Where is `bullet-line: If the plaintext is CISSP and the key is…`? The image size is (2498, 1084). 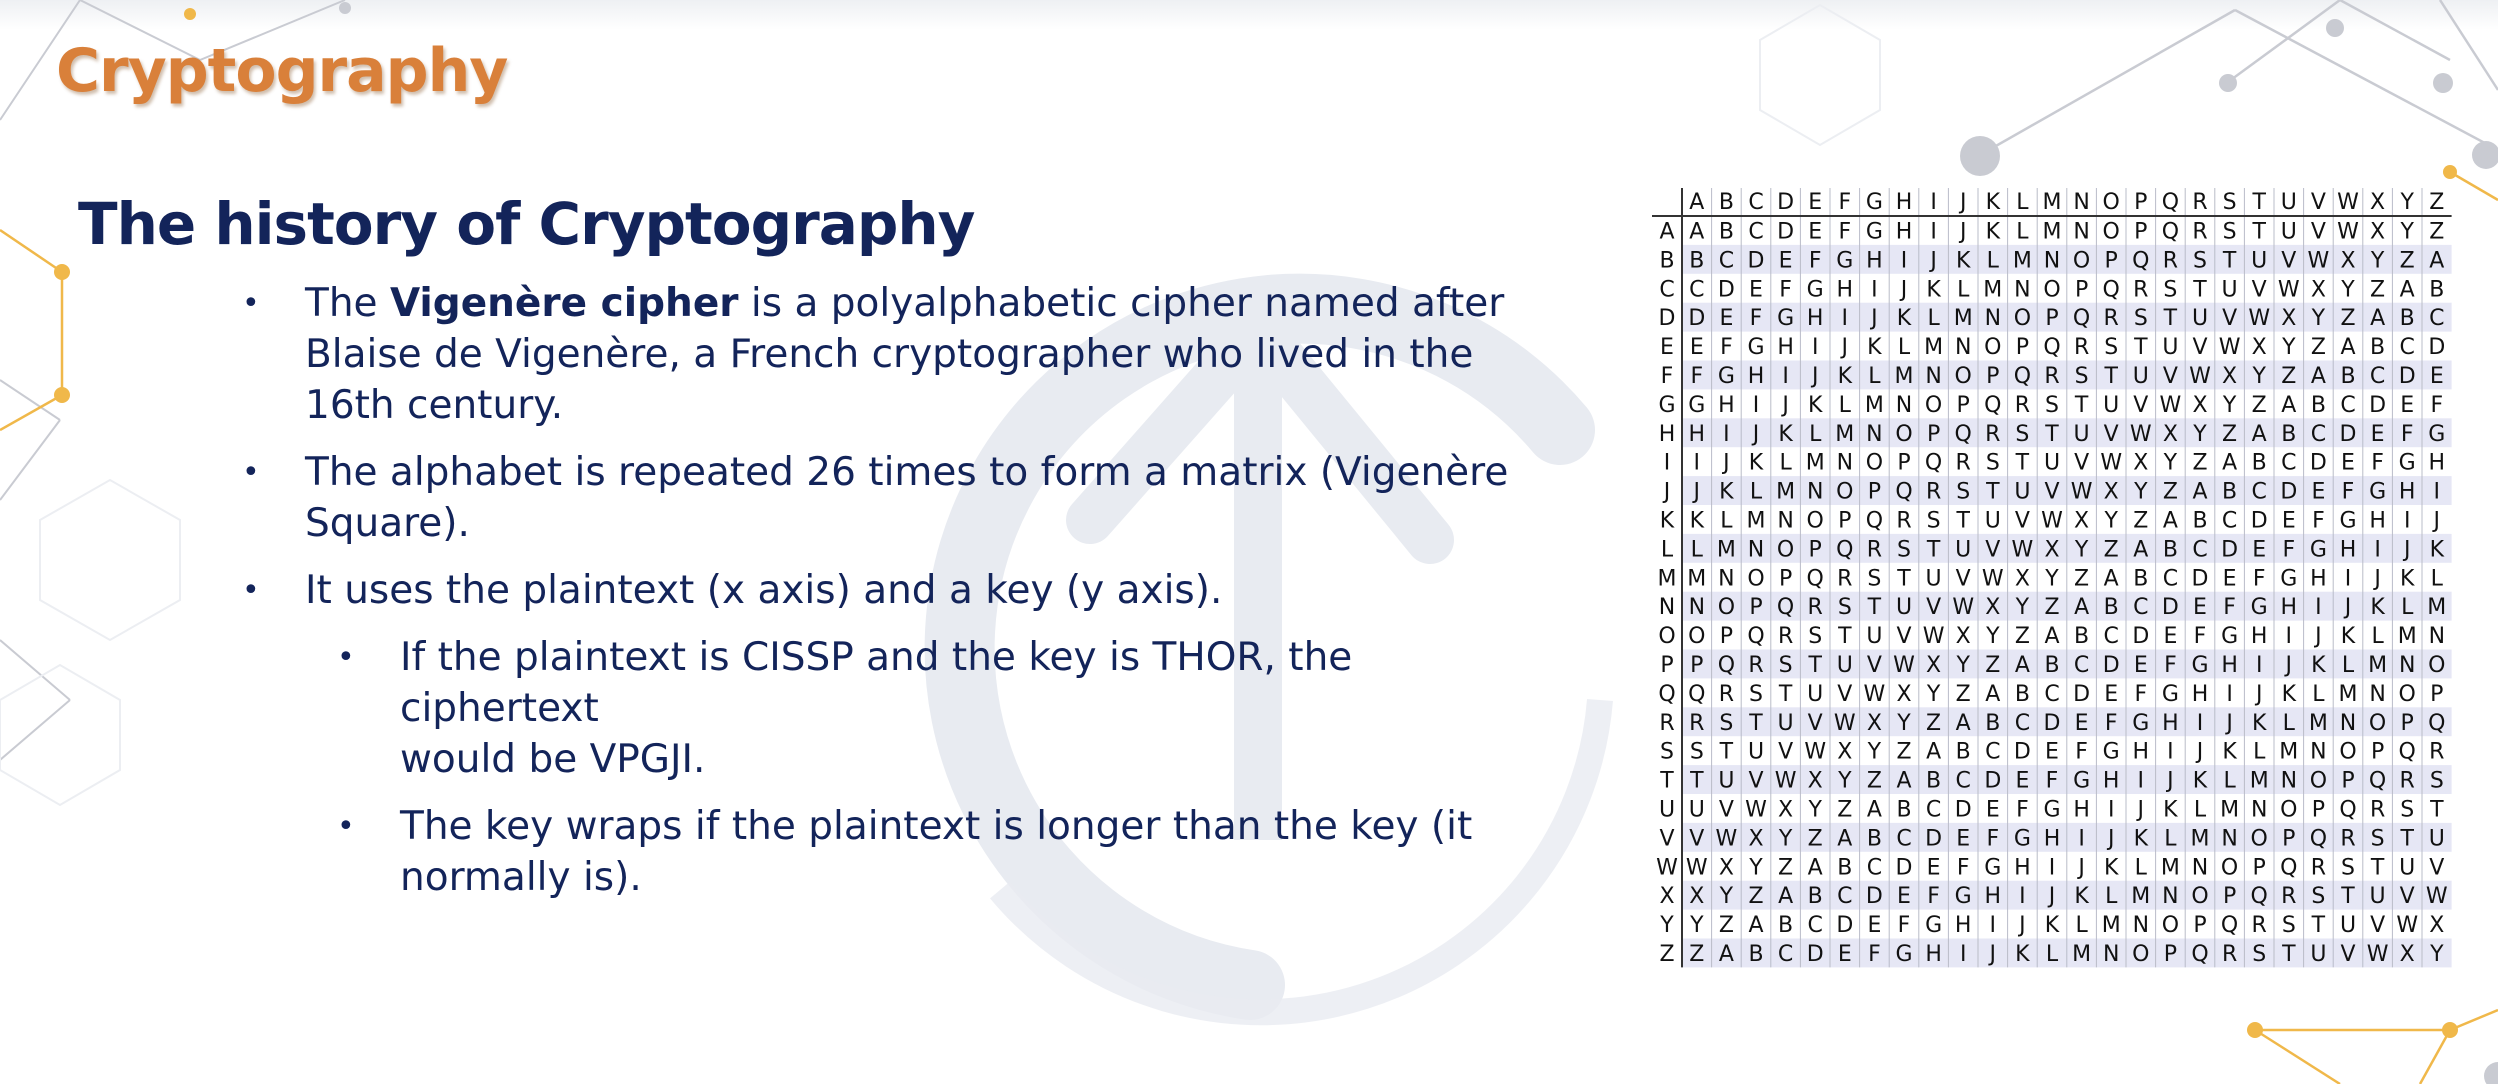
bullet-line: If the plaintext is CISSP and the key is… is located at coordinates (876, 683).